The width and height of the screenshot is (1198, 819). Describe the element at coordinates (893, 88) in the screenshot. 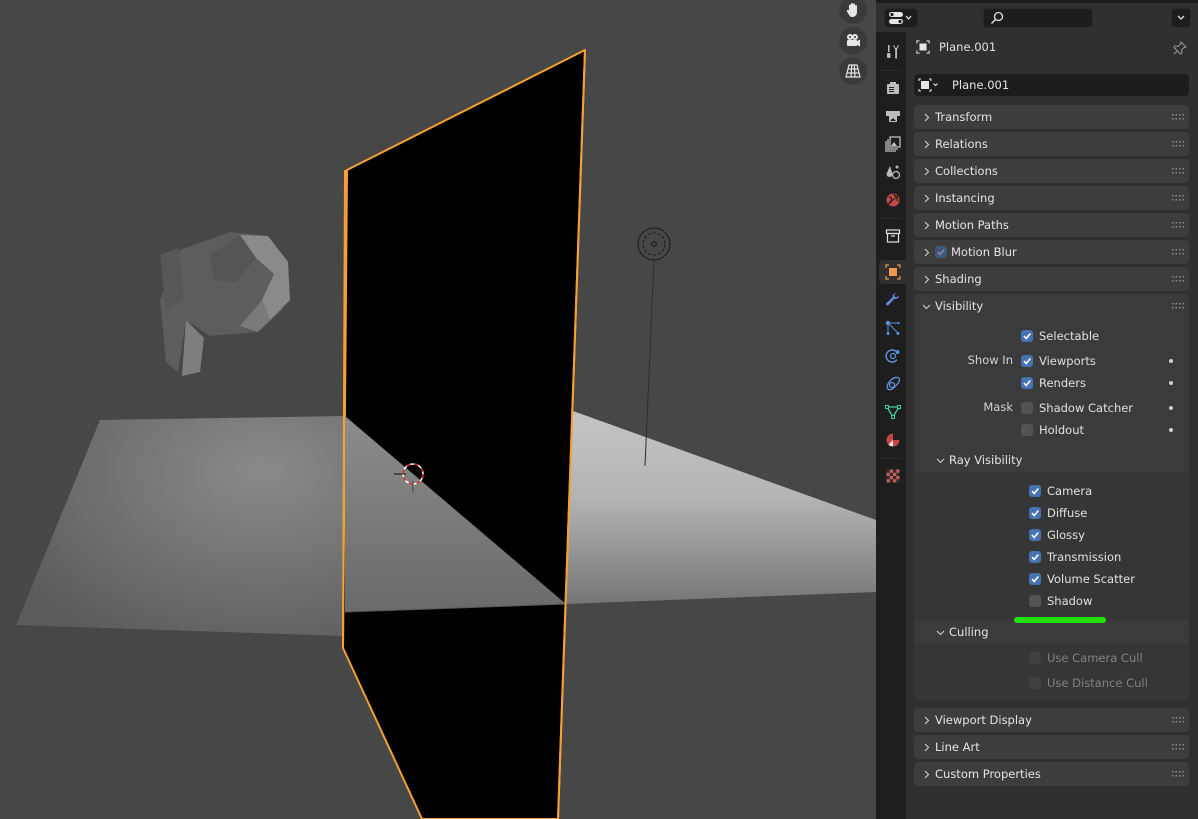

I see `tab-render` at that location.